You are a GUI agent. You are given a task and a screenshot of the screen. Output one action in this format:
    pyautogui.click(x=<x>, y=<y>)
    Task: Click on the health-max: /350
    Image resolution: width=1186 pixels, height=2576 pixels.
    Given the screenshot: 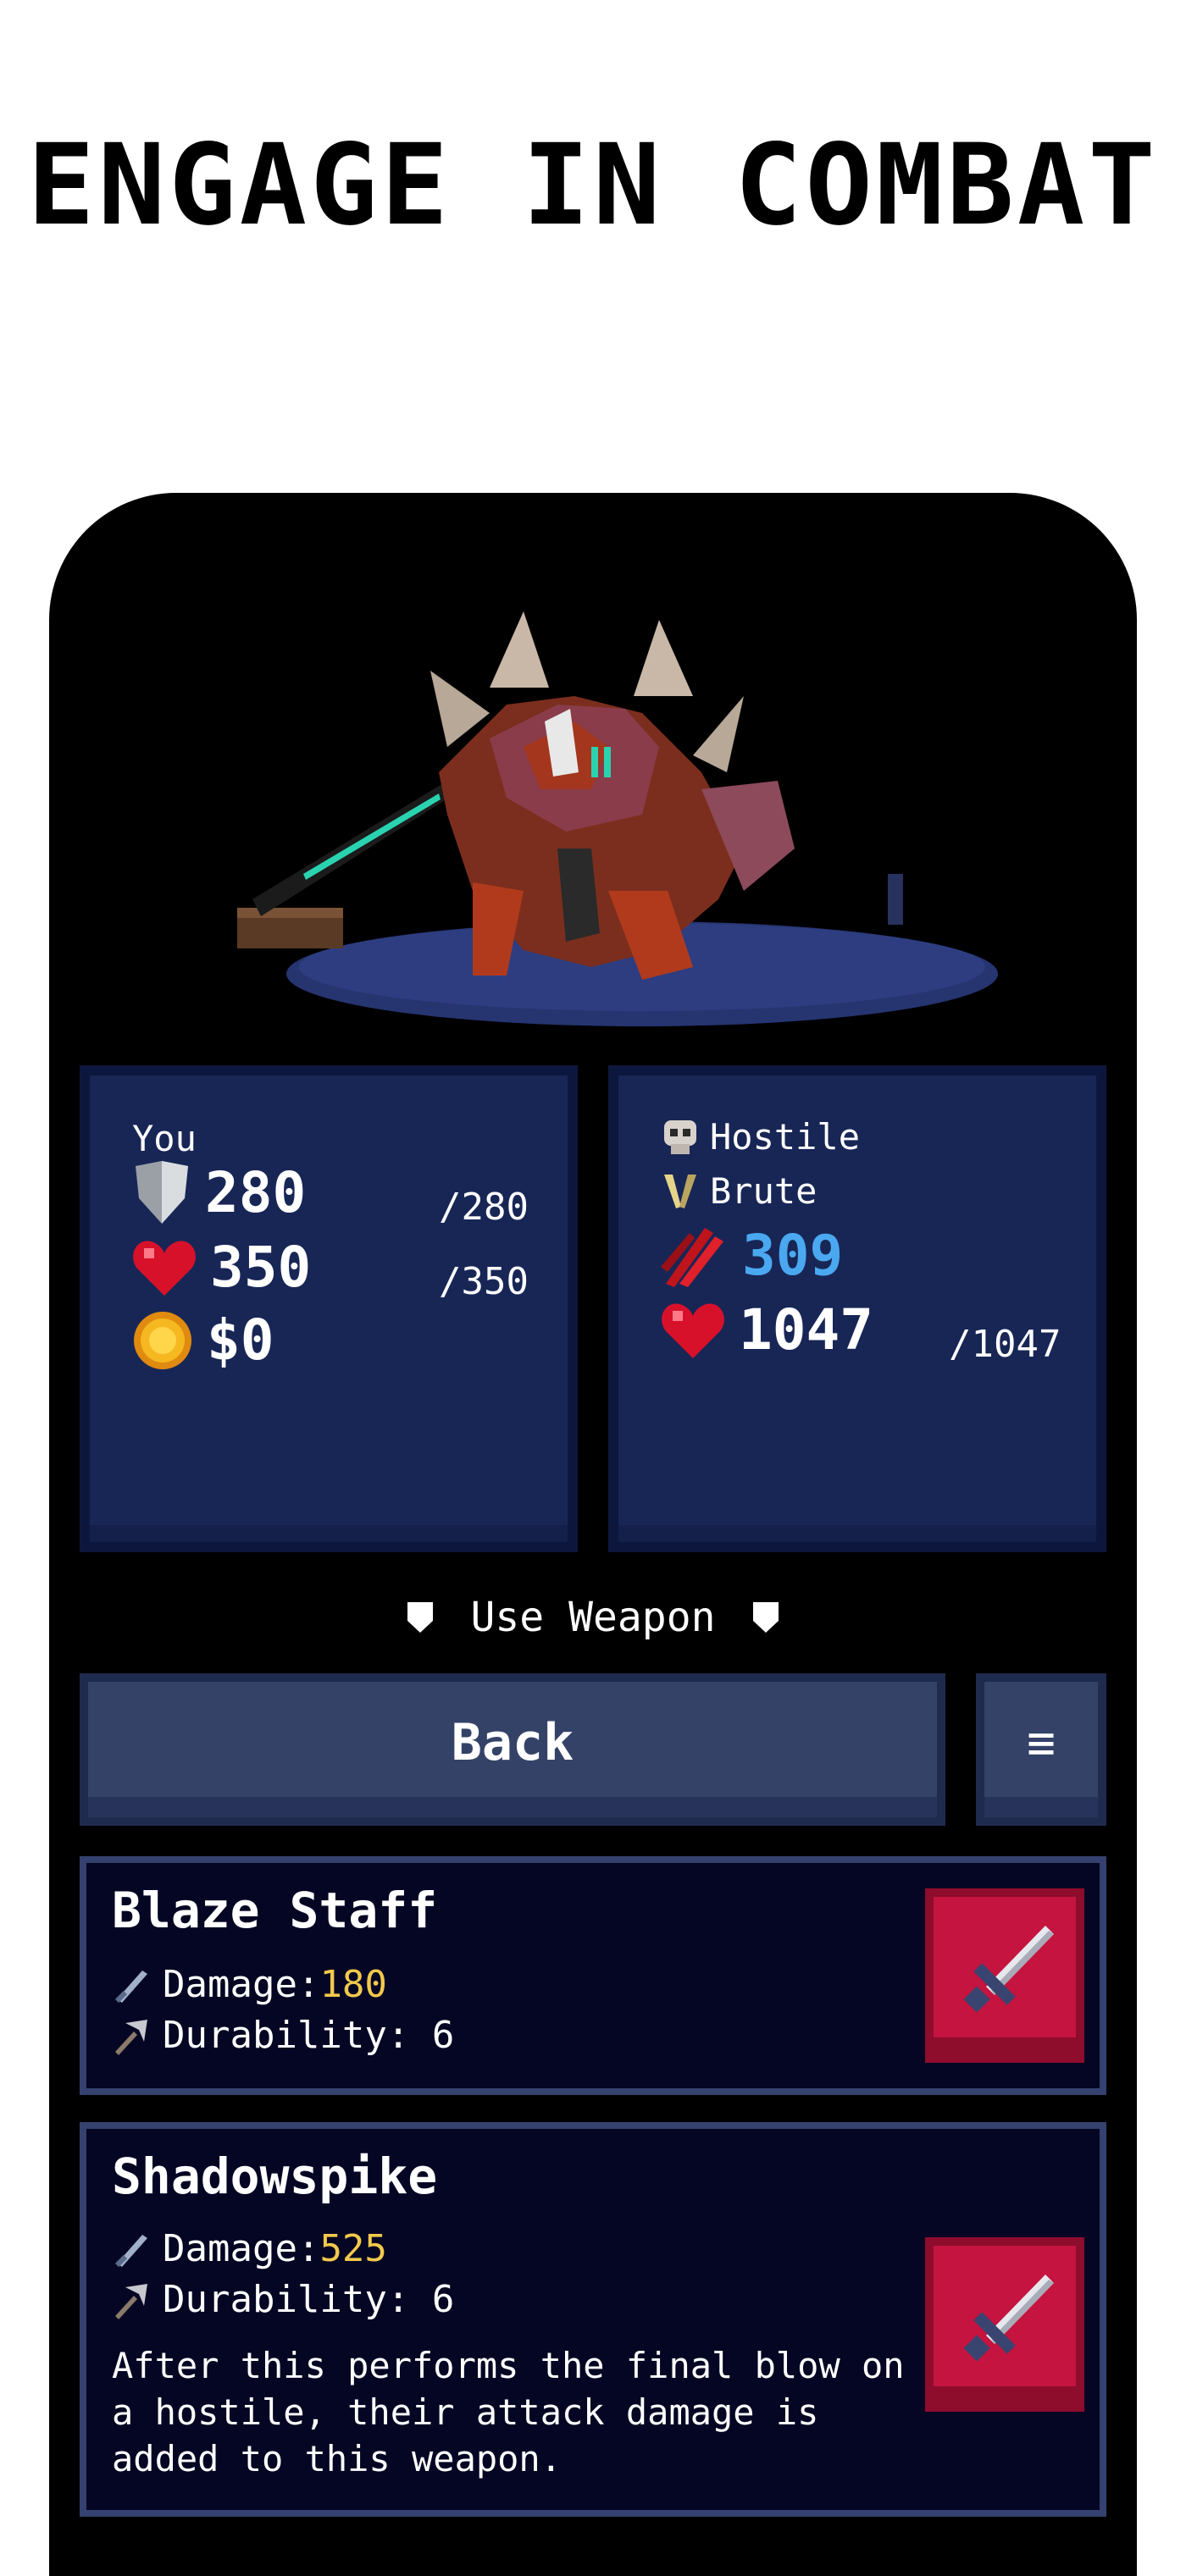 What is the action you would take?
    pyautogui.click(x=484, y=1281)
    